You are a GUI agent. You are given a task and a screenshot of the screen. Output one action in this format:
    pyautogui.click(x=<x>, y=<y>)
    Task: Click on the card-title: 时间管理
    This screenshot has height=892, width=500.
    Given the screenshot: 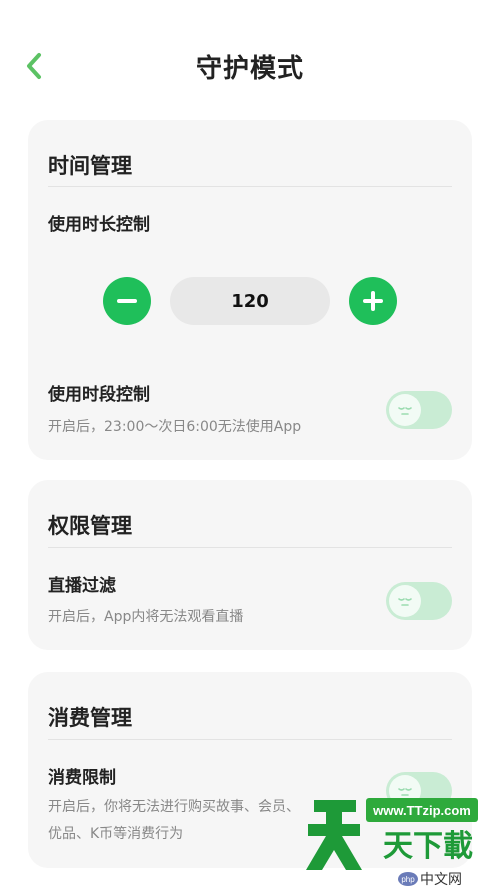 What is the action you would take?
    pyautogui.click(x=90, y=166)
    